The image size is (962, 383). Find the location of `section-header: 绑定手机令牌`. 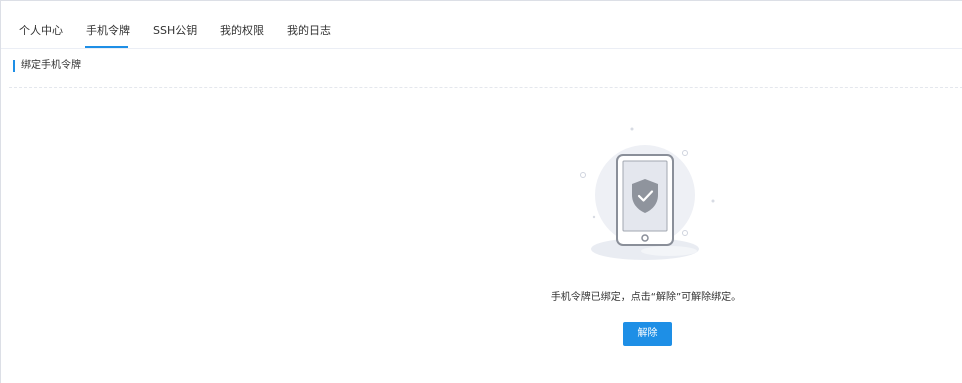

section-header: 绑定手机令牌 is located at coordinates (47, 66).